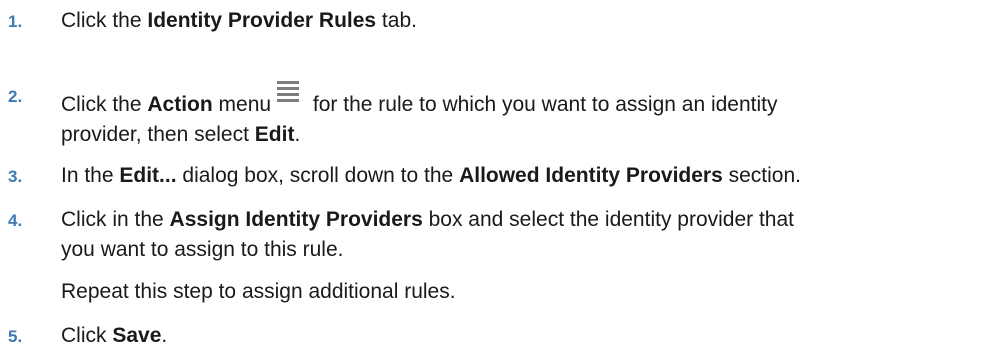 The image size is (1000, 360). Describe the element at coordinates (15, 21) in the screenshot. I see `step-number: 1.` at that location.